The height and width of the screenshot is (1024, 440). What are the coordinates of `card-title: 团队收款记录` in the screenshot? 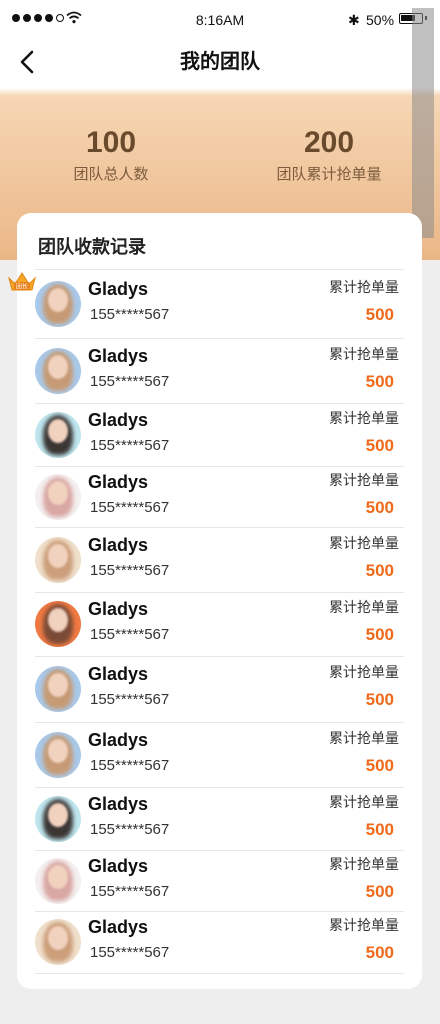 It's located at (92, 247).